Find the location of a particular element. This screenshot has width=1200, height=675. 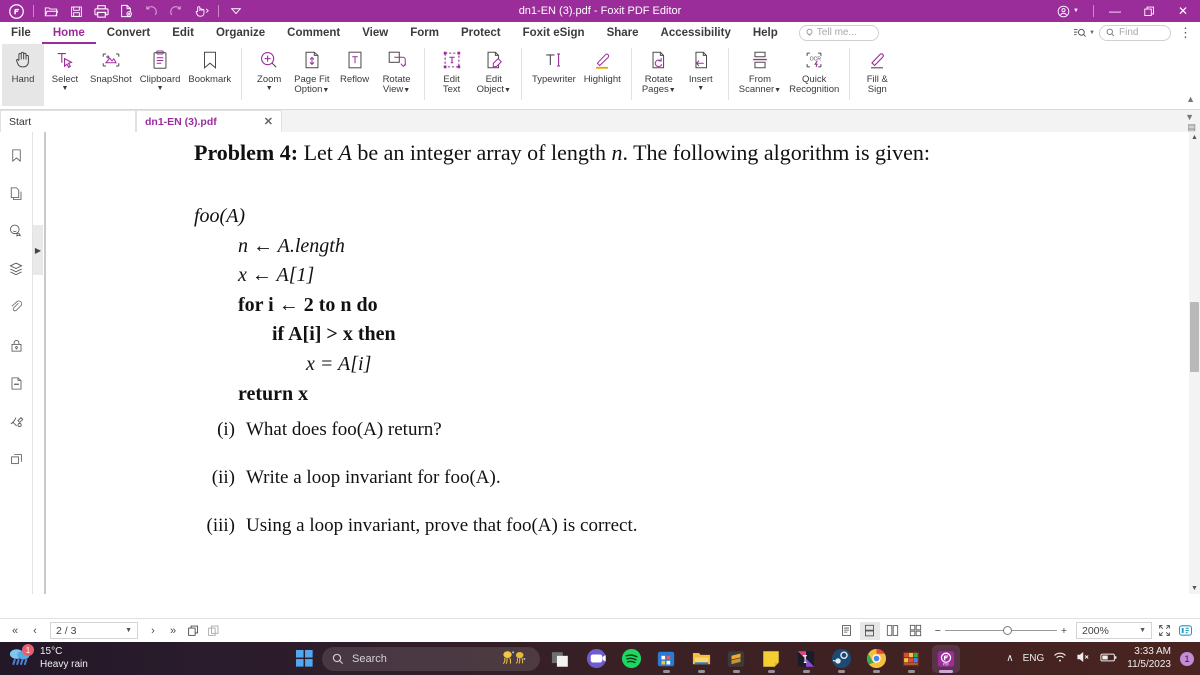

attachments-panel-icon is located at coordinates (16, 307).